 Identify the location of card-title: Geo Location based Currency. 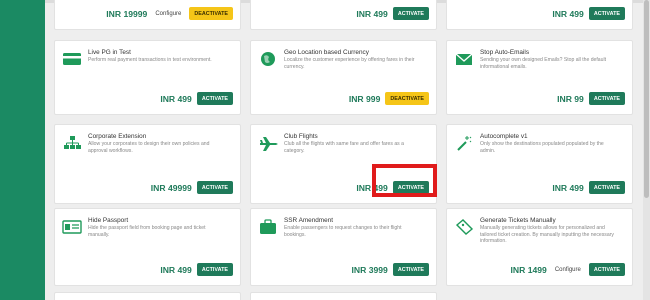
(326, 52).